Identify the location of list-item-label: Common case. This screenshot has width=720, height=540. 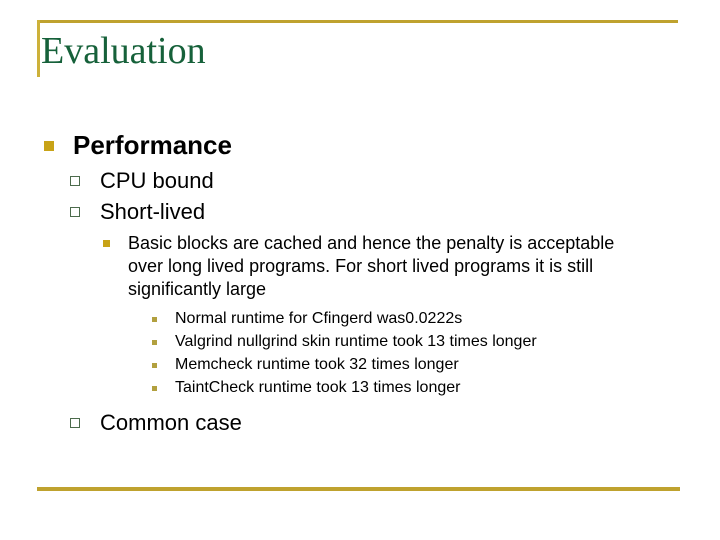
(171, 422).